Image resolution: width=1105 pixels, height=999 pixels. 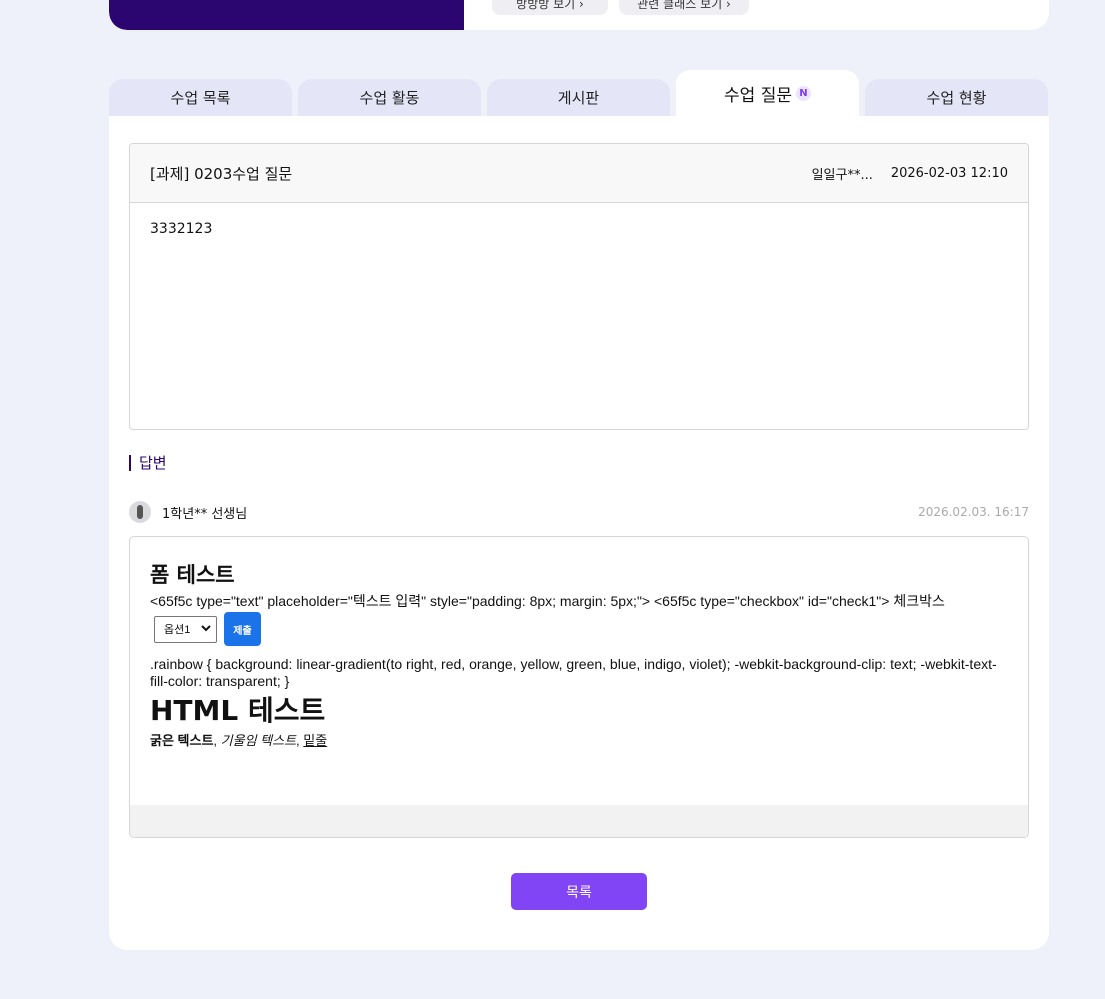 What do you see at coordinates (221, 173) in the screenshot?
I see `question-title: [과제] 0203수업 질문` at bounding box center [221, 173].